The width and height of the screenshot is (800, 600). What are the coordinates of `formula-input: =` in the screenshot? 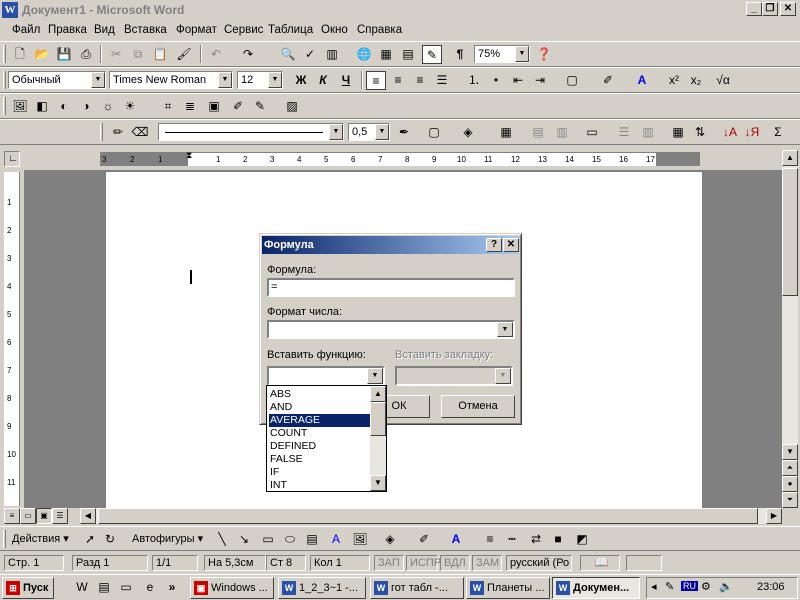 It's located at (391, 287).